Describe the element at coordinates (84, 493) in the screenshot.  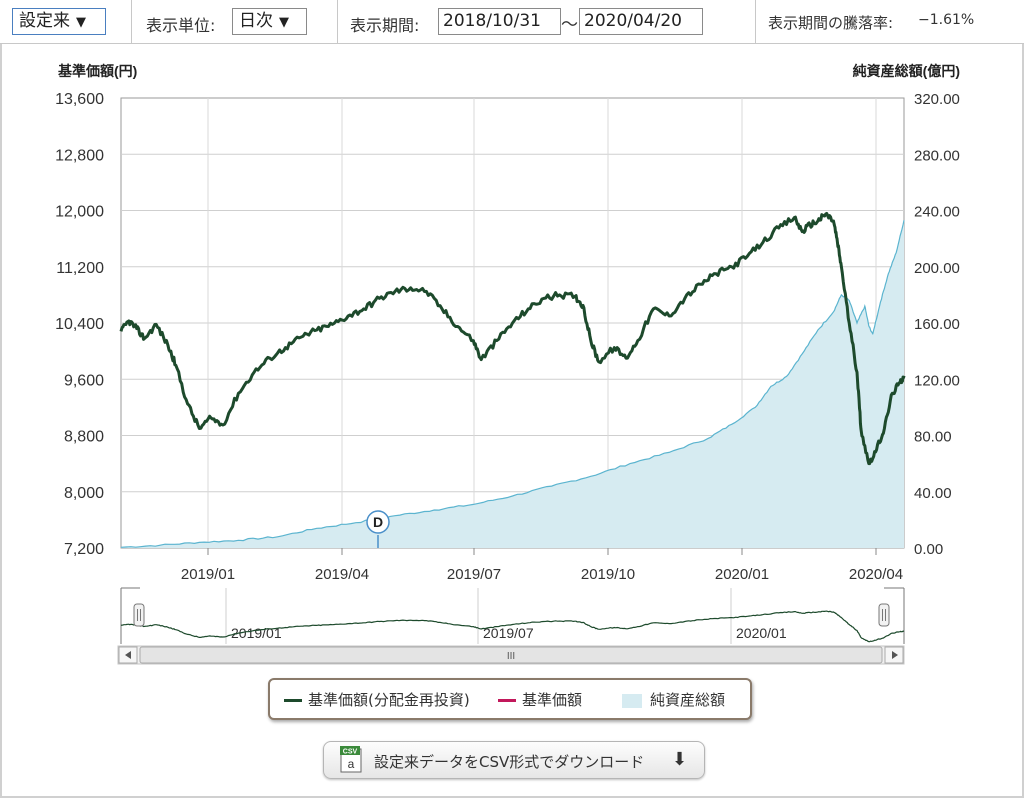
I see `y-left-tick: 8,000` at that location.